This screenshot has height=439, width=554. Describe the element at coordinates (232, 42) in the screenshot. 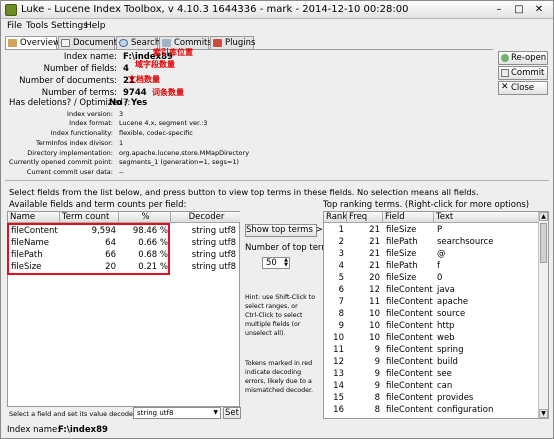

I see `tab-plugins: Plugins` at that location.